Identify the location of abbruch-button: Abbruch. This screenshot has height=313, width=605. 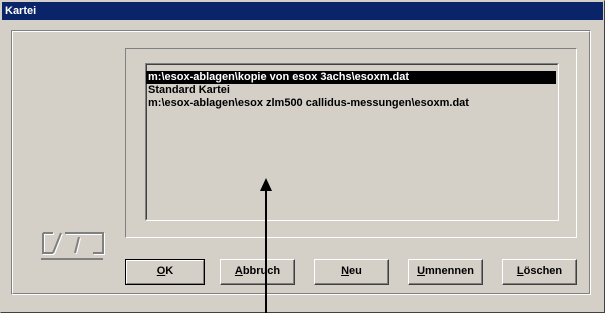
(257, 272).